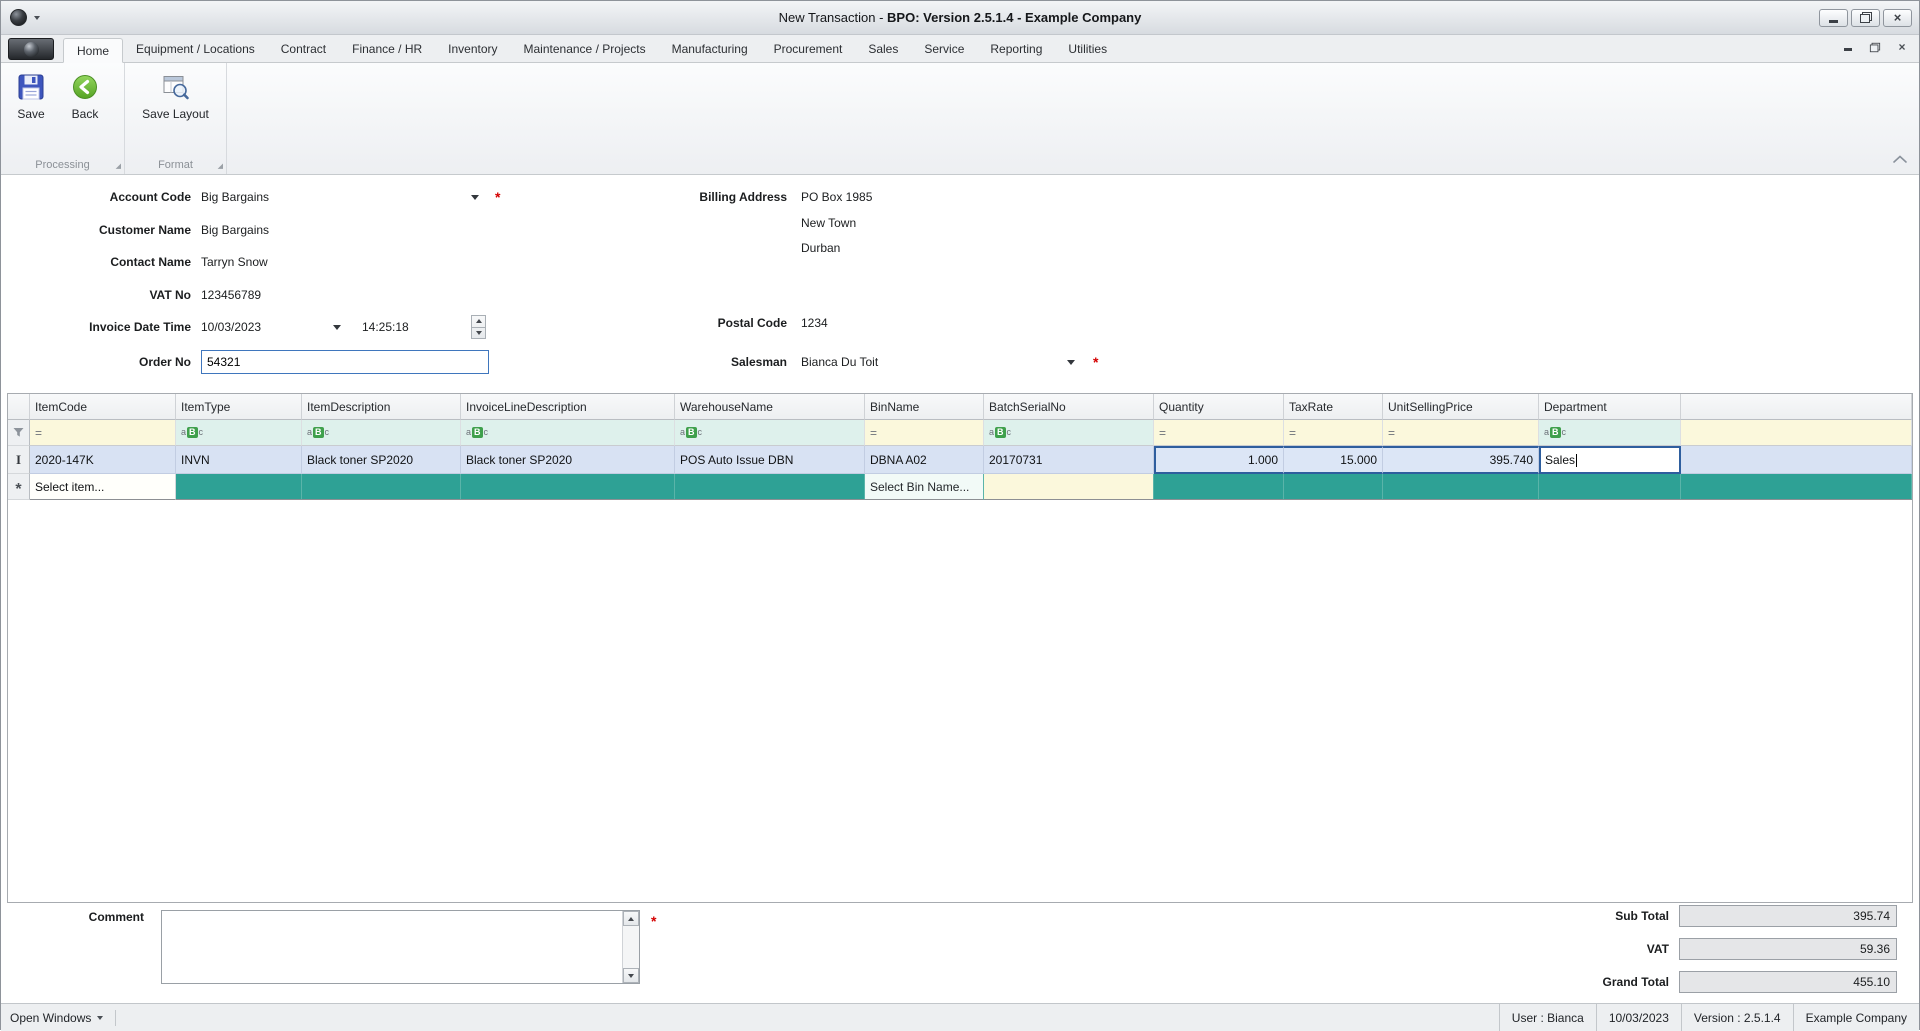 This screenshot has width=1920, height=1031. Describe the element at coordinates (235, 197) in the screenshot. I see `account-code-combobox: Big Bargains` at that location.